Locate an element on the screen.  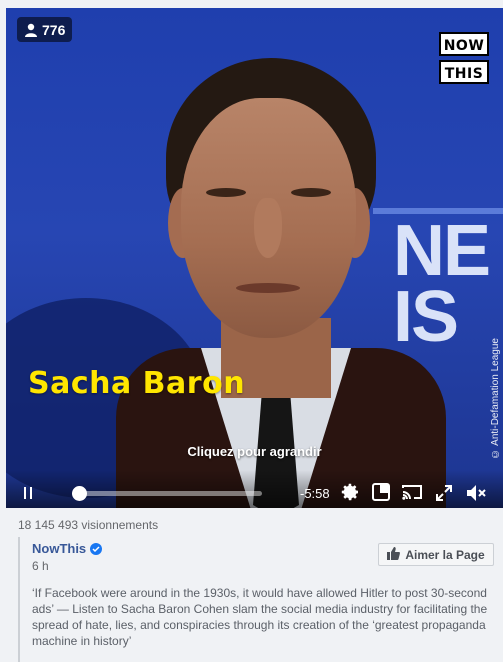
logo-line-1: NOW is located at coordinates (464, 44).